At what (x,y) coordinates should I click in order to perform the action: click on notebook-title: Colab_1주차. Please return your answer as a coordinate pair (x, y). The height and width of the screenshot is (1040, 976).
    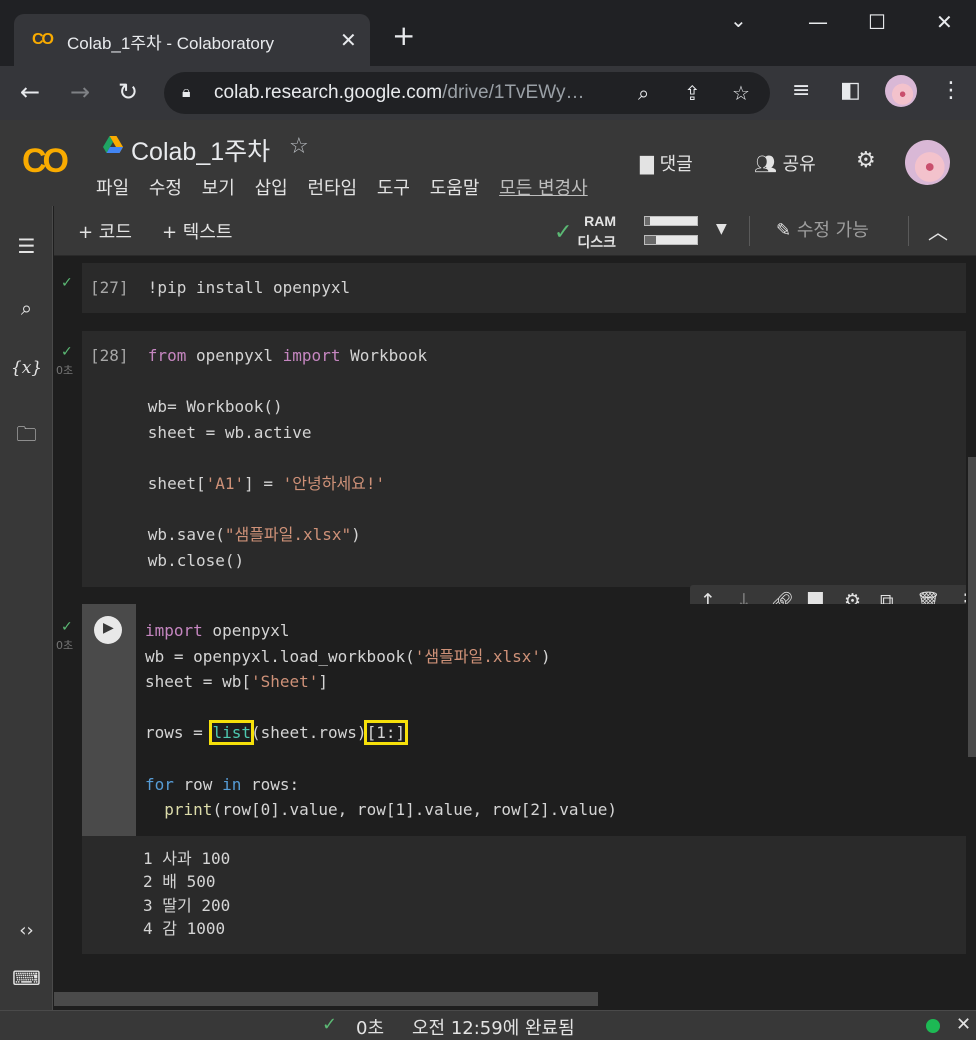
    Looking at the image, I should click on (200, 150).